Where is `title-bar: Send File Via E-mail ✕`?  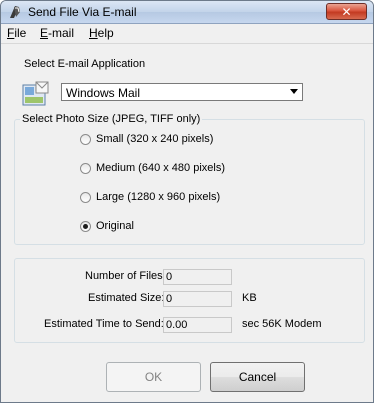 title-bar: Send File Via E-mail ✕ is located at coordinates (187, 12).